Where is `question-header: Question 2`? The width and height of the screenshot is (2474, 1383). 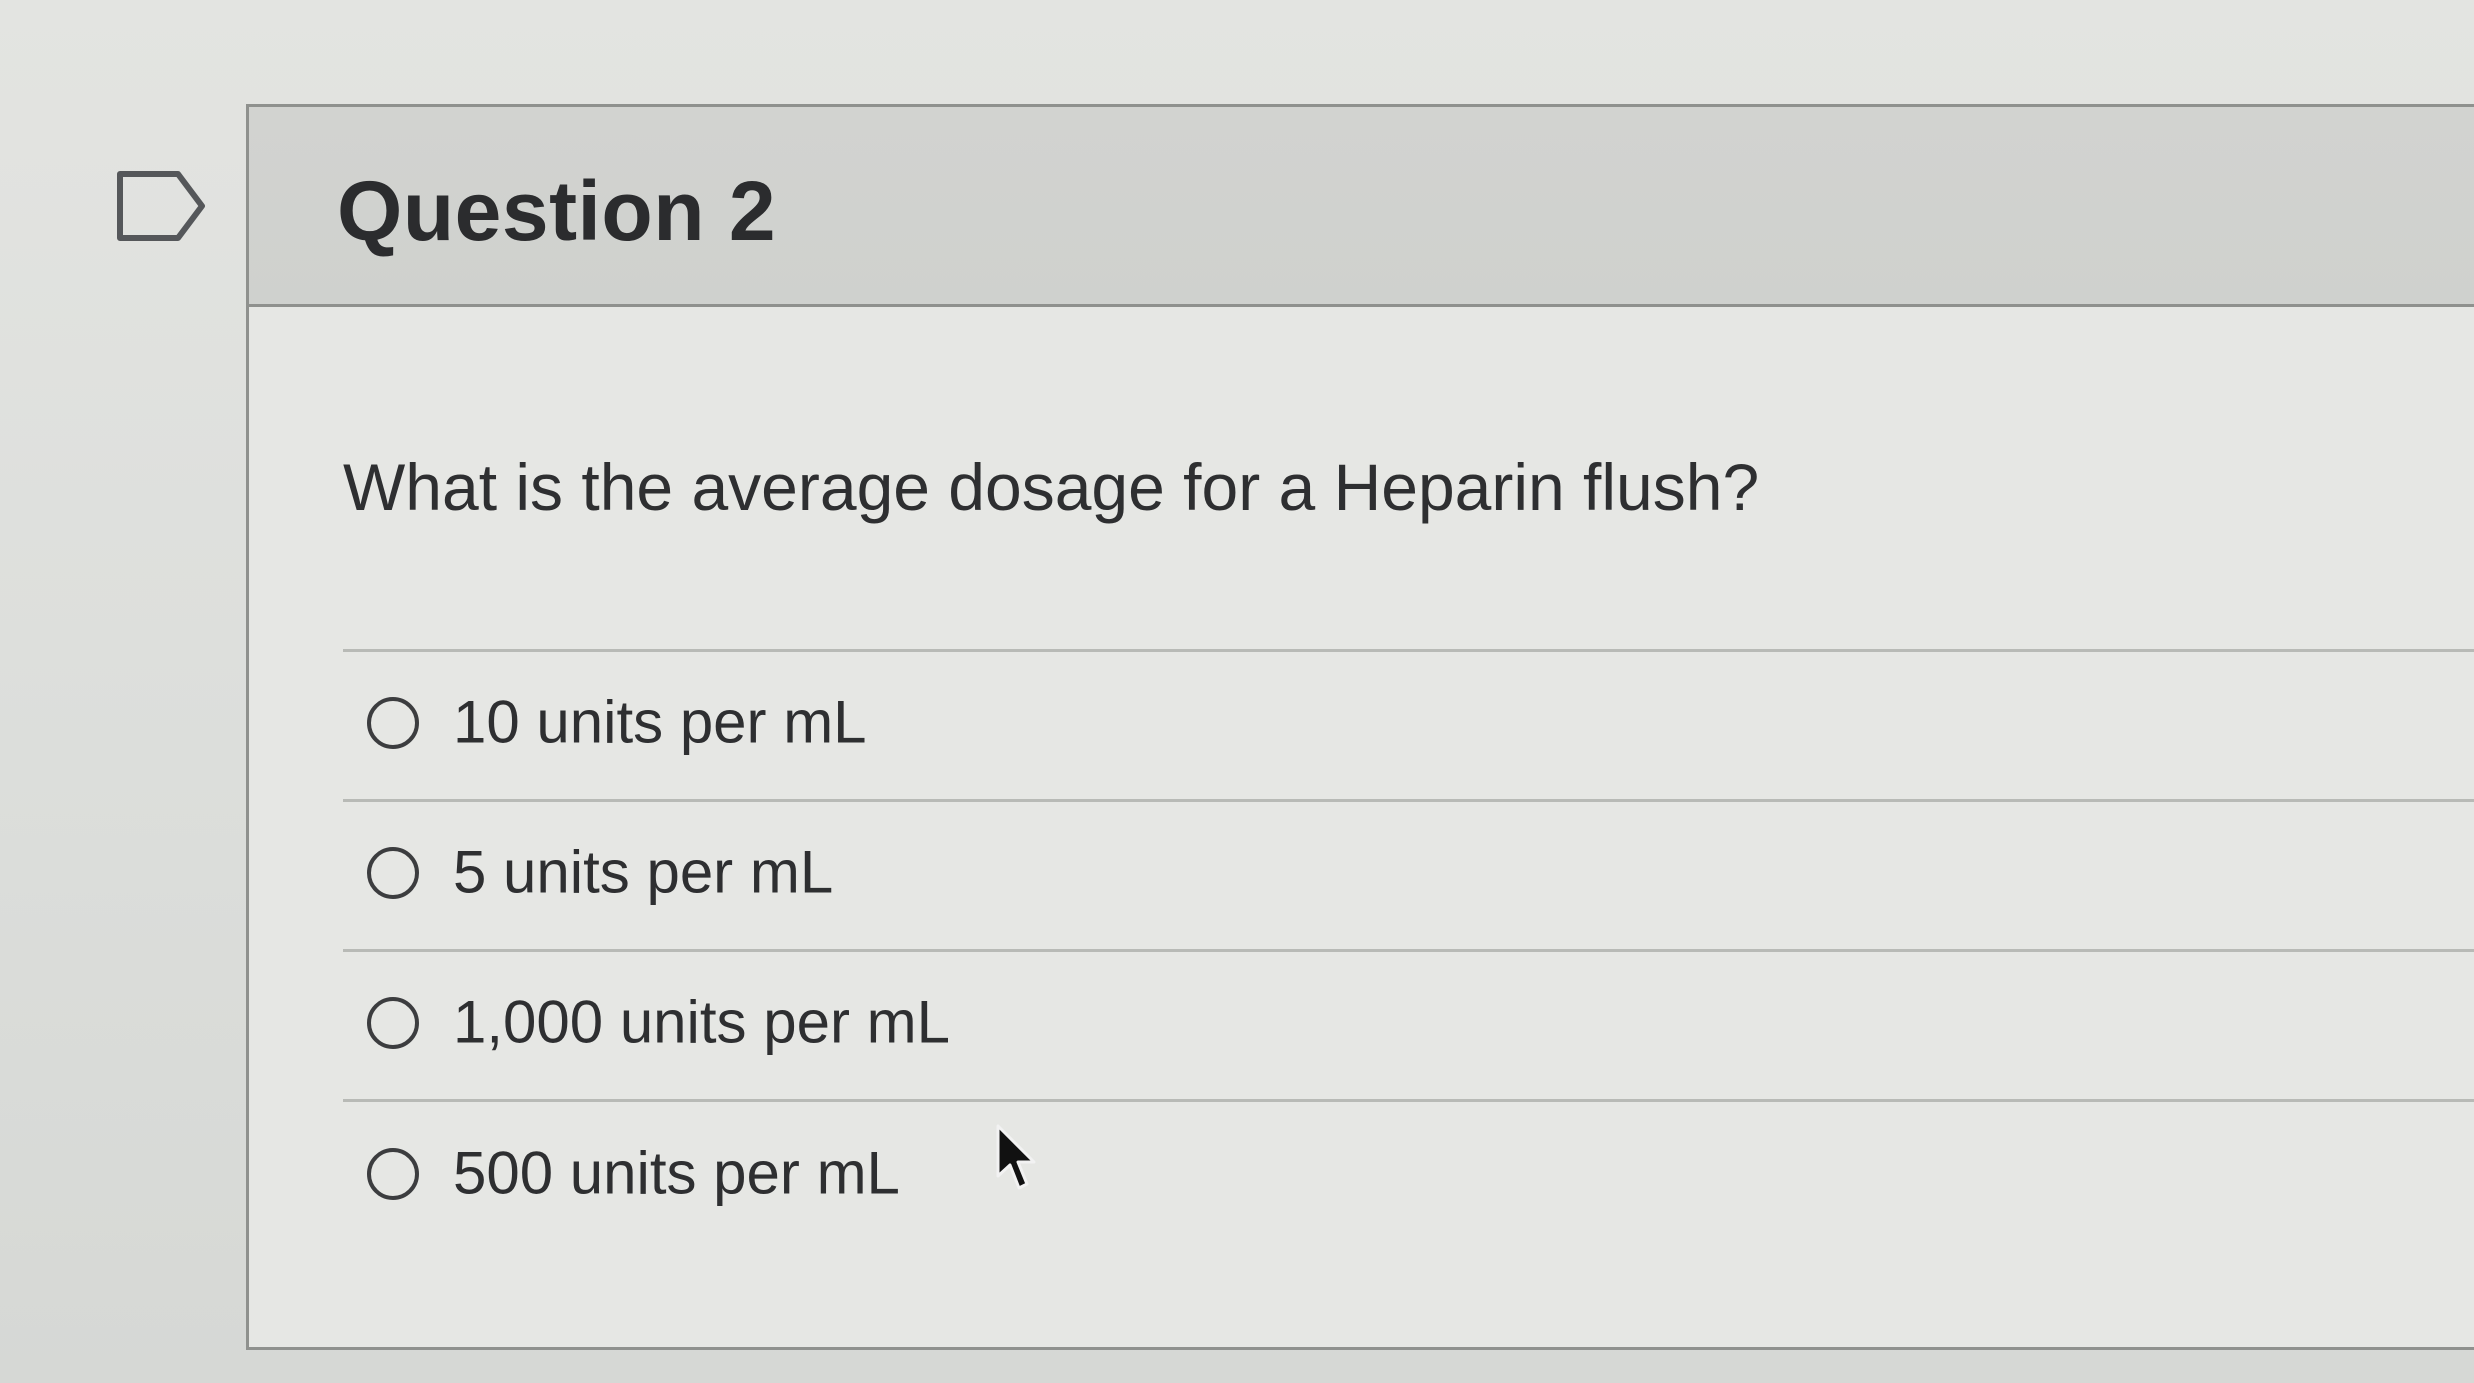
question-header: Question 2 is located at coordinates (1361, 207).